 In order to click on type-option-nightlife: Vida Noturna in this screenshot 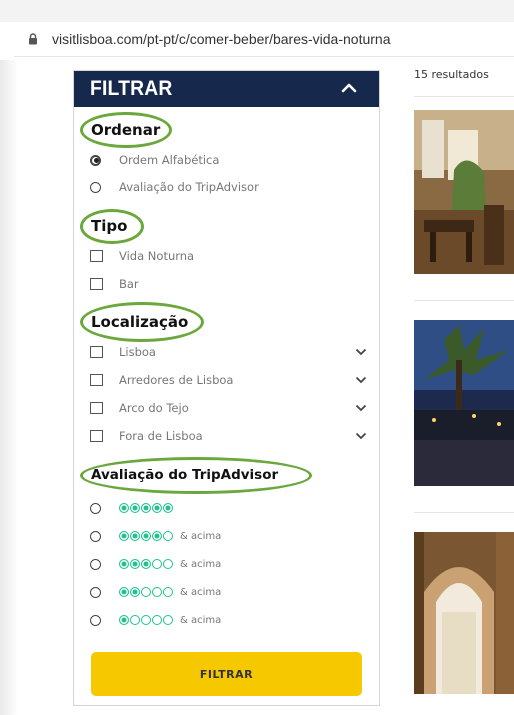, I will do `click(142, 256)`.